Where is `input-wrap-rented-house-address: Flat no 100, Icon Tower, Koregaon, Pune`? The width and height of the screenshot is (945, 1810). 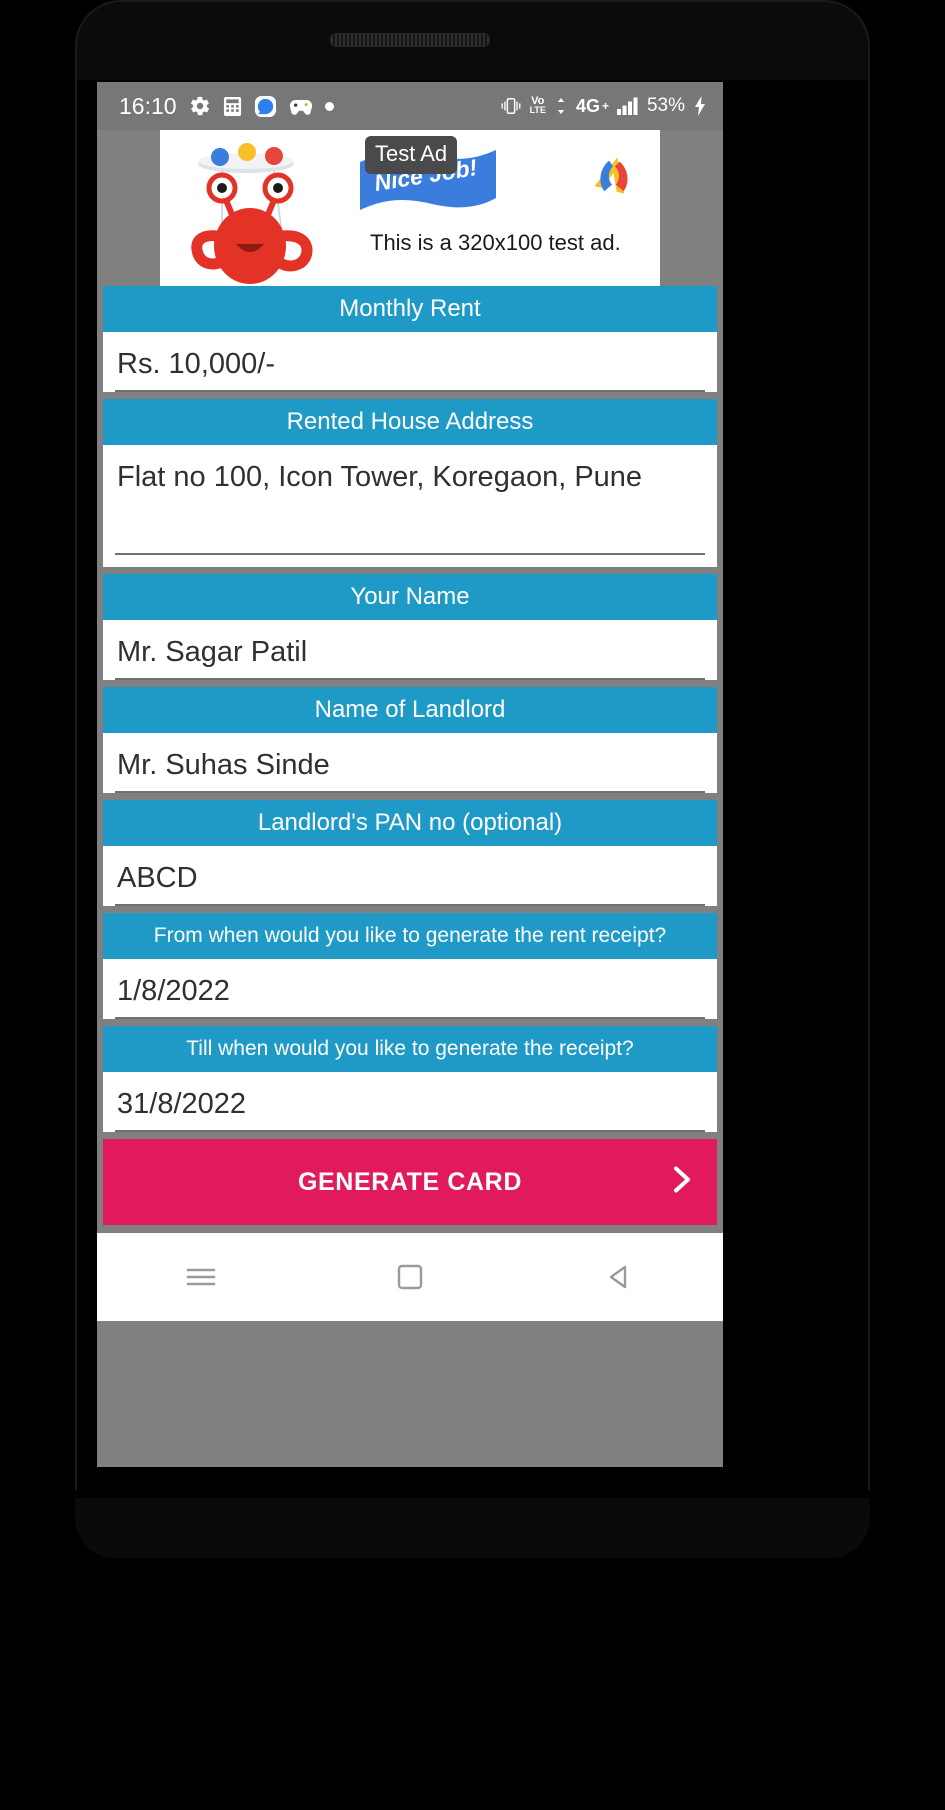
input-wrap-rented-house-address: Flat no 100, Icon Tower, Koregaon, Pune is located at coordinates (410, 506).